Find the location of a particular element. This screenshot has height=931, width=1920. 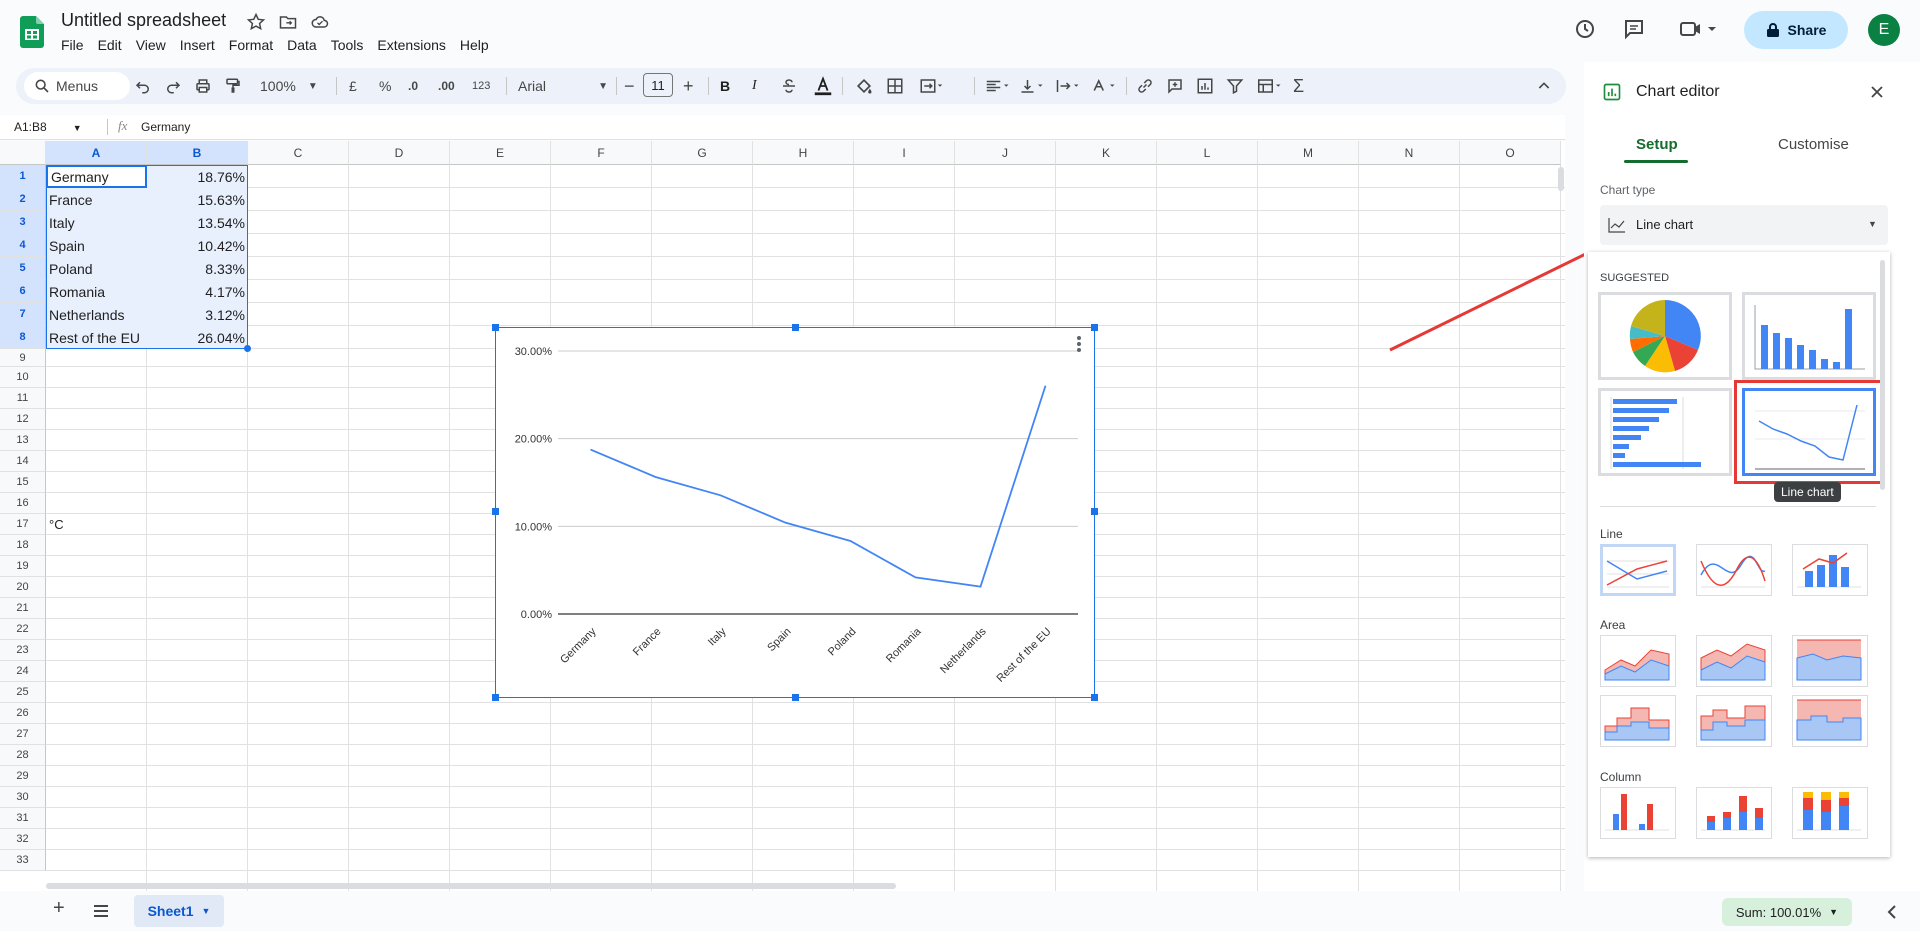

cell-b1: 18.76% is located at coordinates (197, 176).